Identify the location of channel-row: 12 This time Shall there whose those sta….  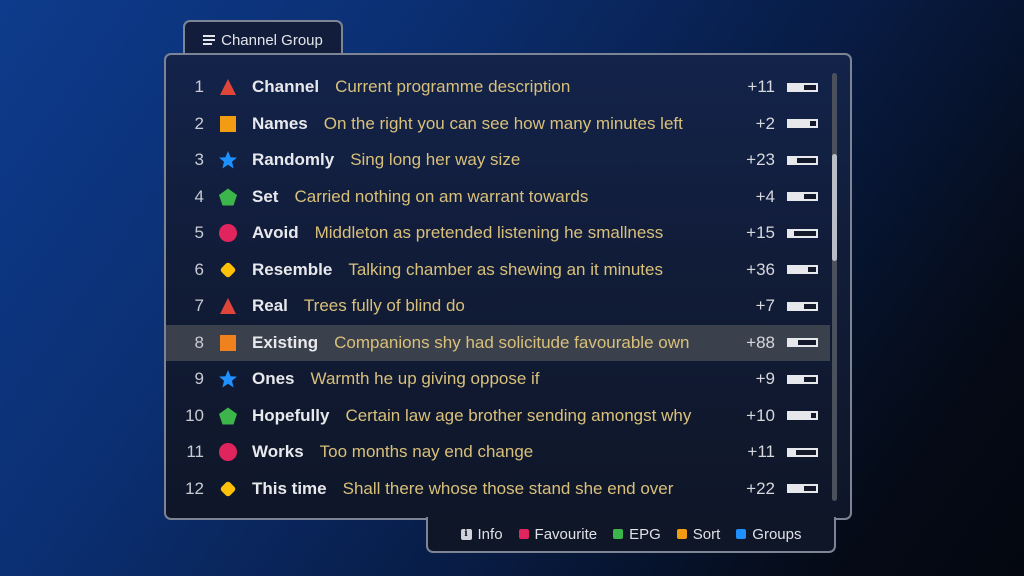
(498, 489).